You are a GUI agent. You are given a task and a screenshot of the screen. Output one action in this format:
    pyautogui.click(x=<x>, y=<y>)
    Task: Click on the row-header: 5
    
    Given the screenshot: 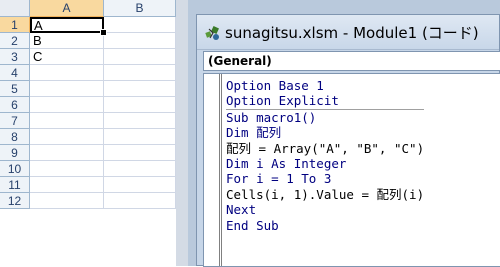 What is the action you would take?
    pyautogui.click(x=15, y=89)
    